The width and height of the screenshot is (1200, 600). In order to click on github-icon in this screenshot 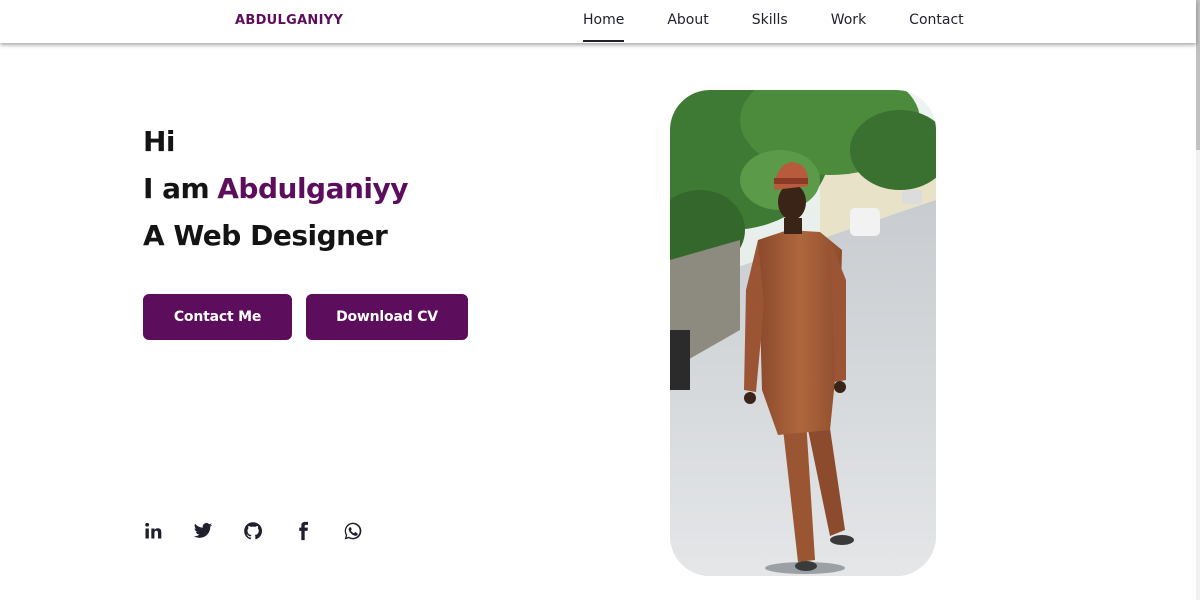, I will do `click(253, 531)`.